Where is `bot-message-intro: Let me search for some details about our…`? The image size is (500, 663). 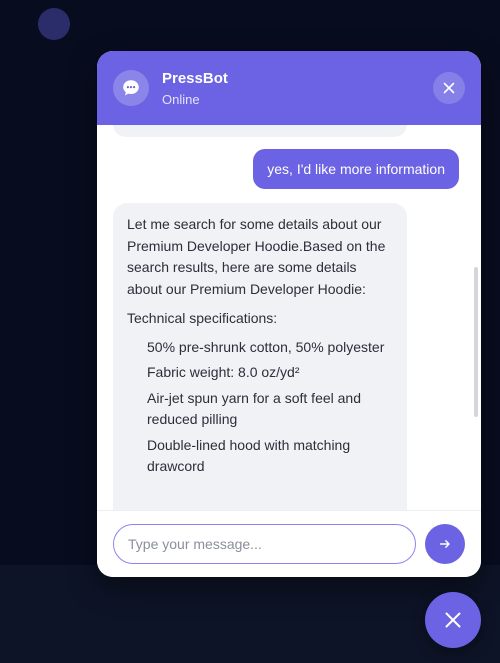 bot-message-intro: Let me search for some details about our… is located at coordinates (256, 256).